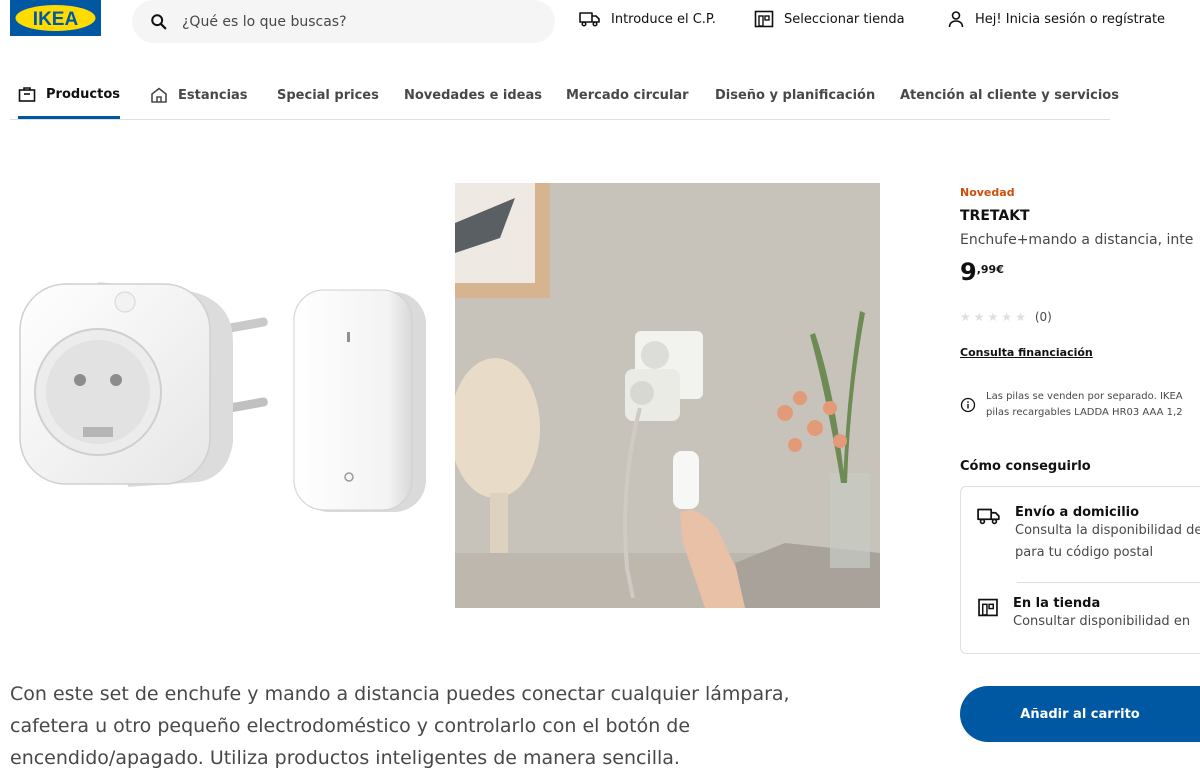 This screenshot has width=1200, height=774. I want to click on nav-estancias: Estancias, so click(199, 95).